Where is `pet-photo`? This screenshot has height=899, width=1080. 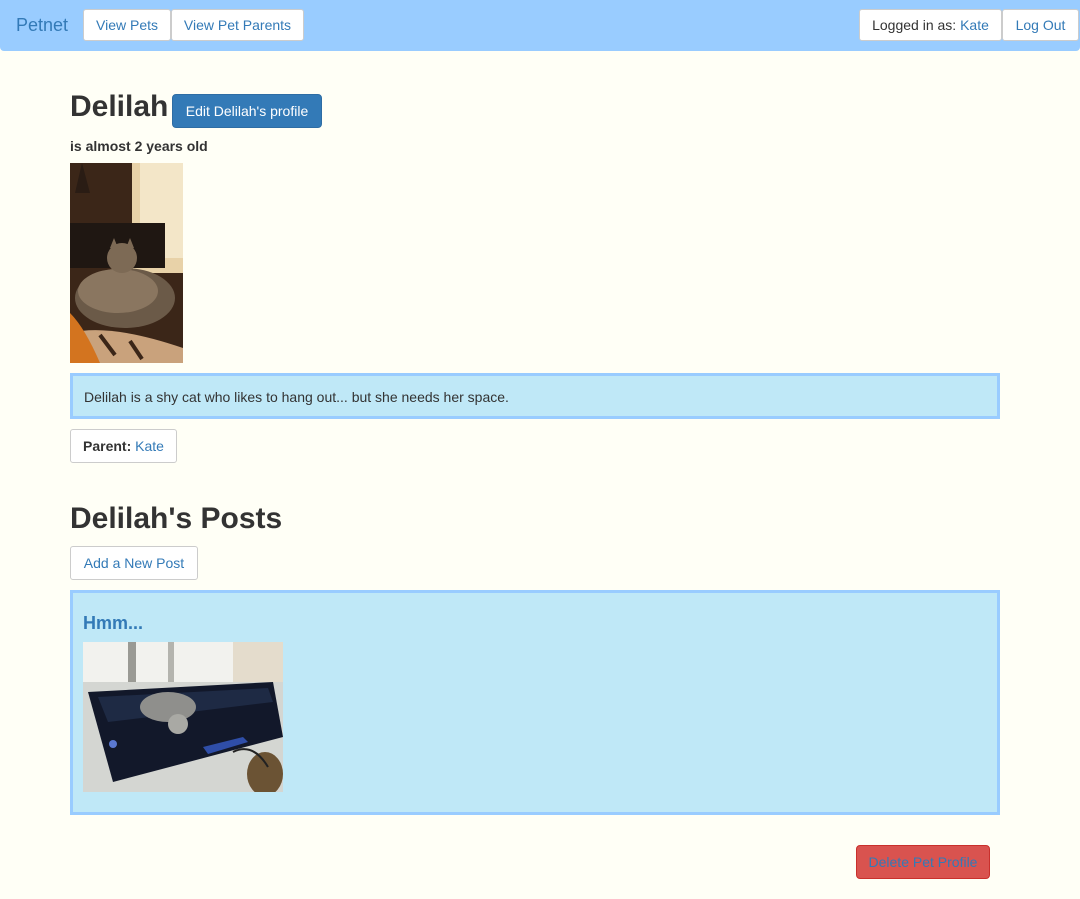 pet-photo is located at coordinates (126, 263).